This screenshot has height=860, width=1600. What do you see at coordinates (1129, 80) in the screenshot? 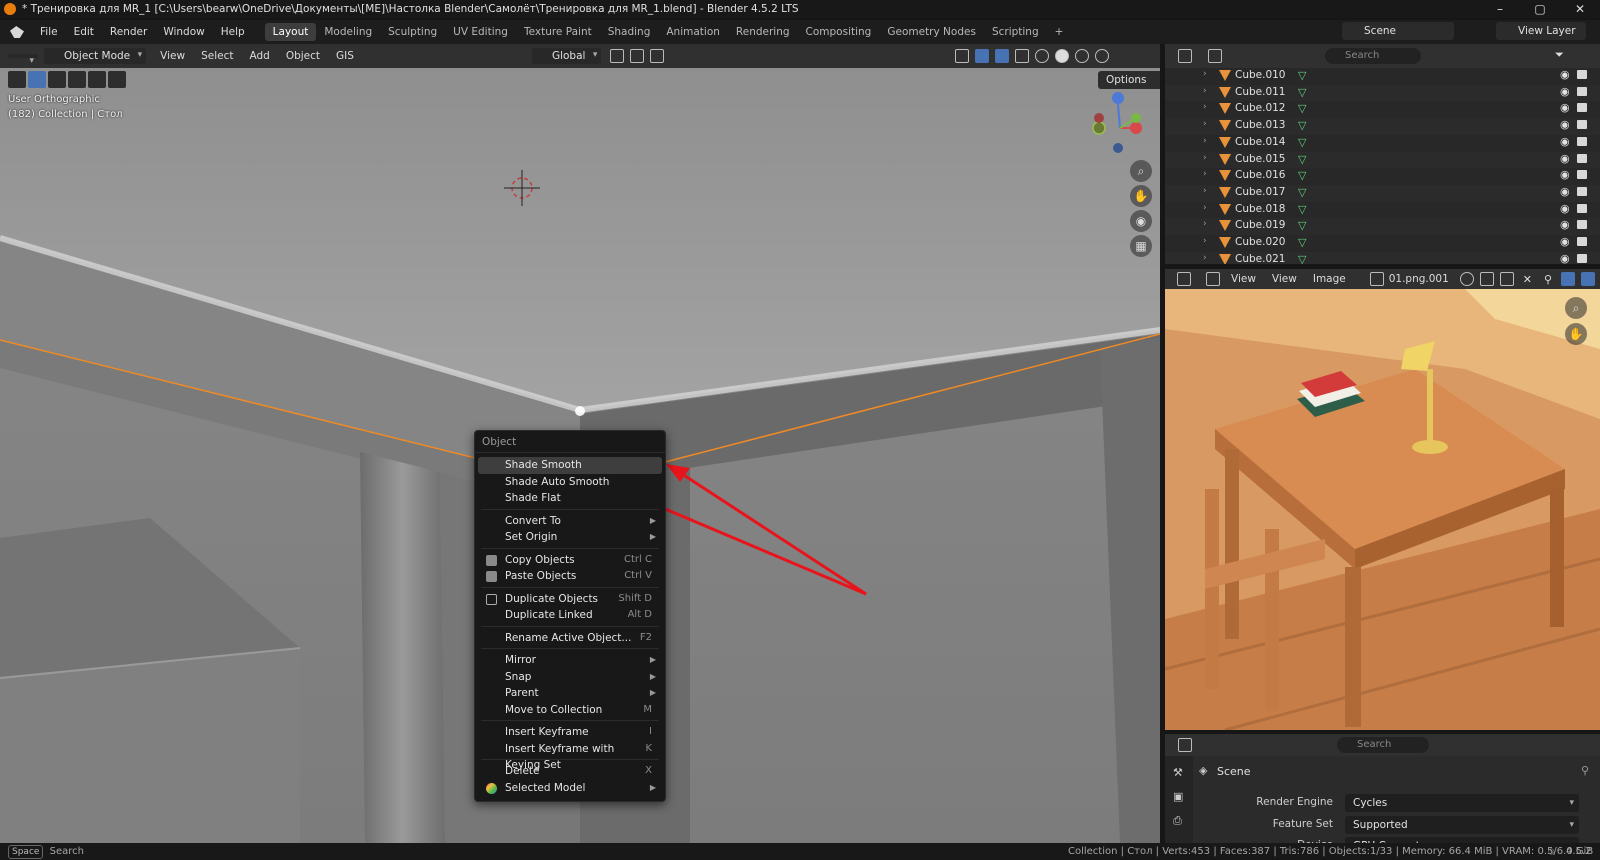
I see `options-dropdown: Options` at bounding box center [1129, 80].